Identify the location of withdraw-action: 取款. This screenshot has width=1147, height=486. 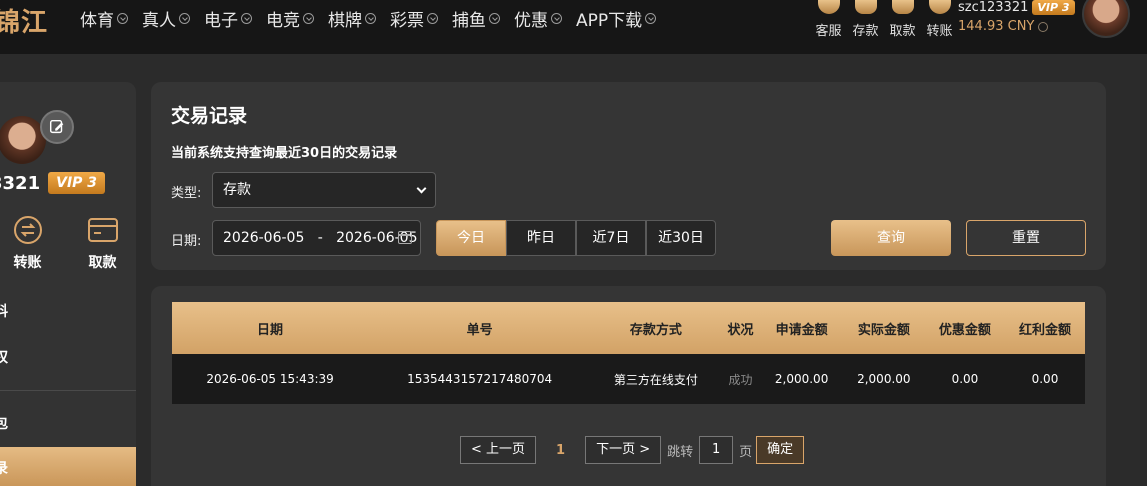
(100, 243).